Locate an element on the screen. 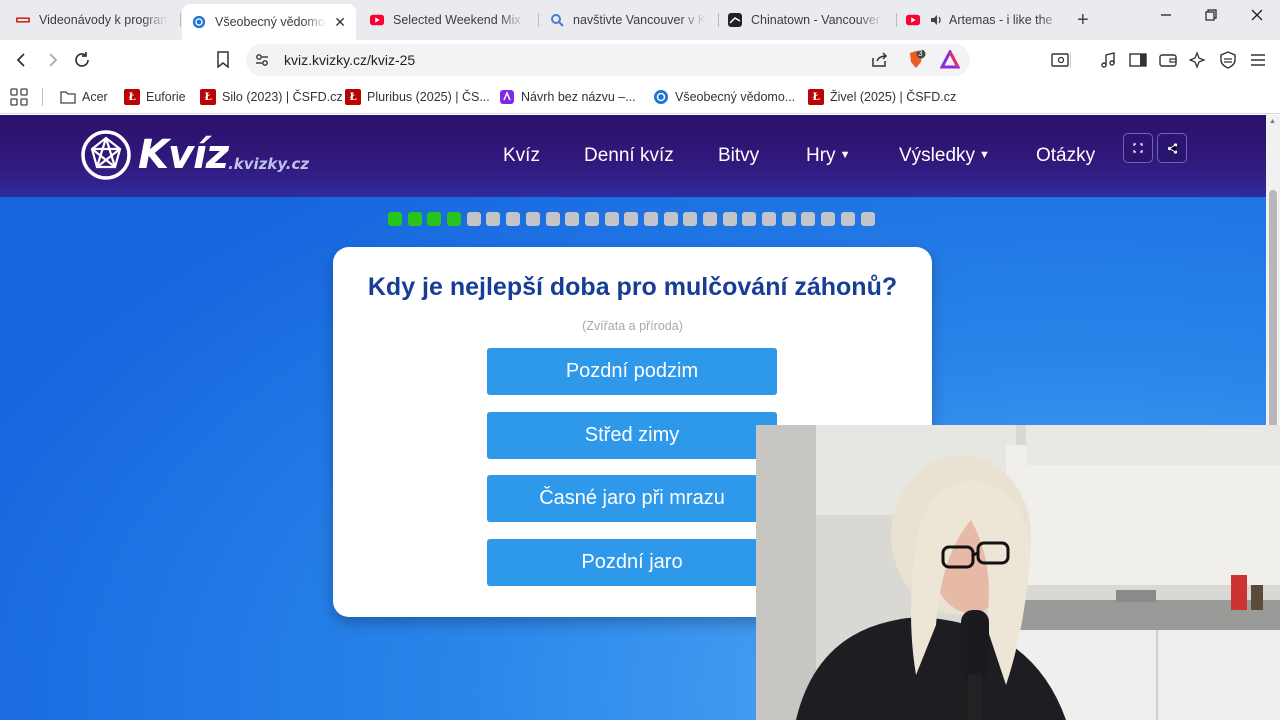 This screenshot has width=1280, height=720. caret-down-icon: ▼ is located at coordinates (984, 155).